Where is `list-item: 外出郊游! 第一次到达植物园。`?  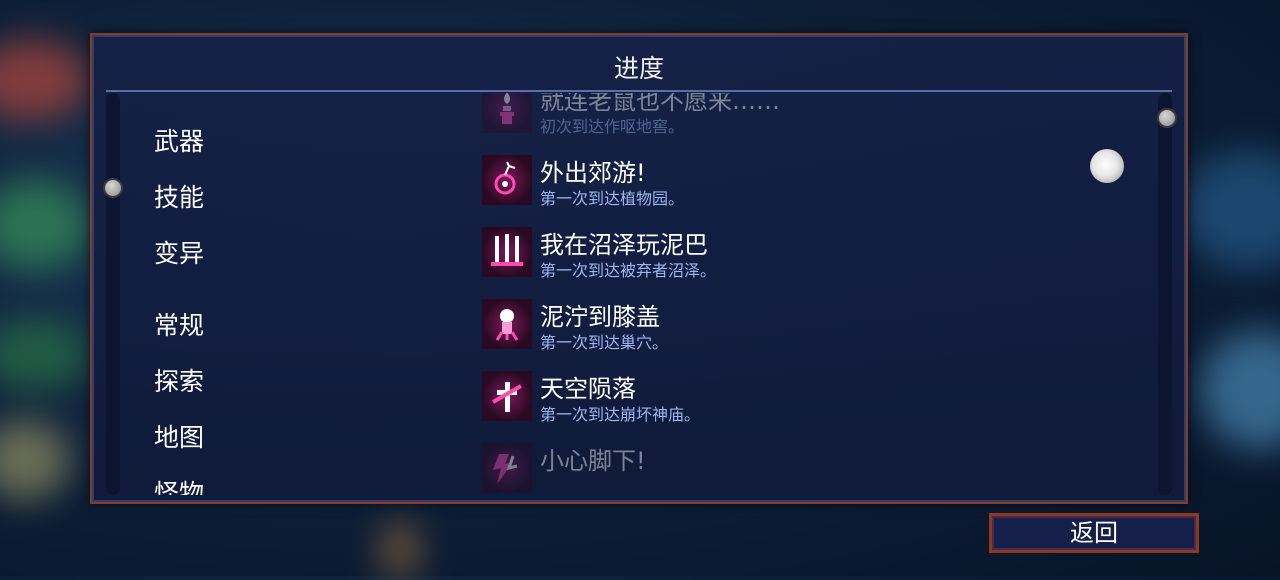
list-item: 外出郊游! 第一次到达植物园。 is located at coordinates (810, 180).